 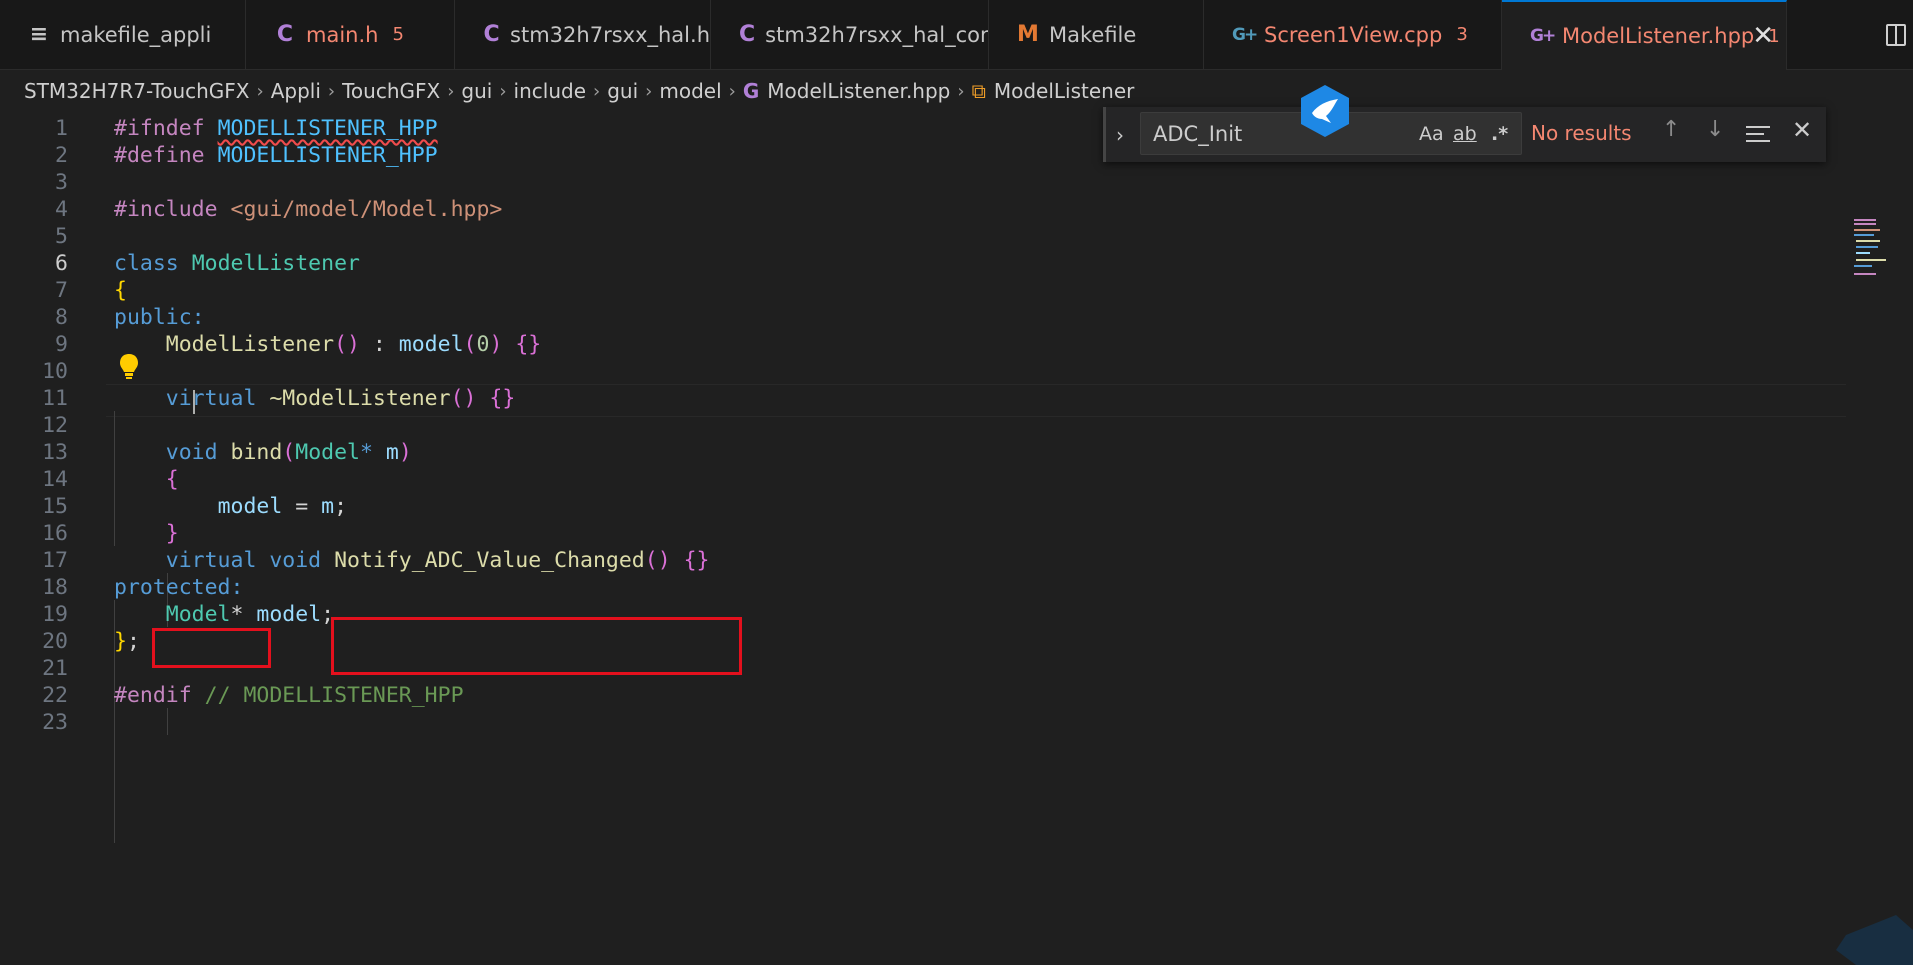 What do you see at coordinates (172, 479) in the screenshot?
I see `code-token: {` at bounding box center [172, 479].